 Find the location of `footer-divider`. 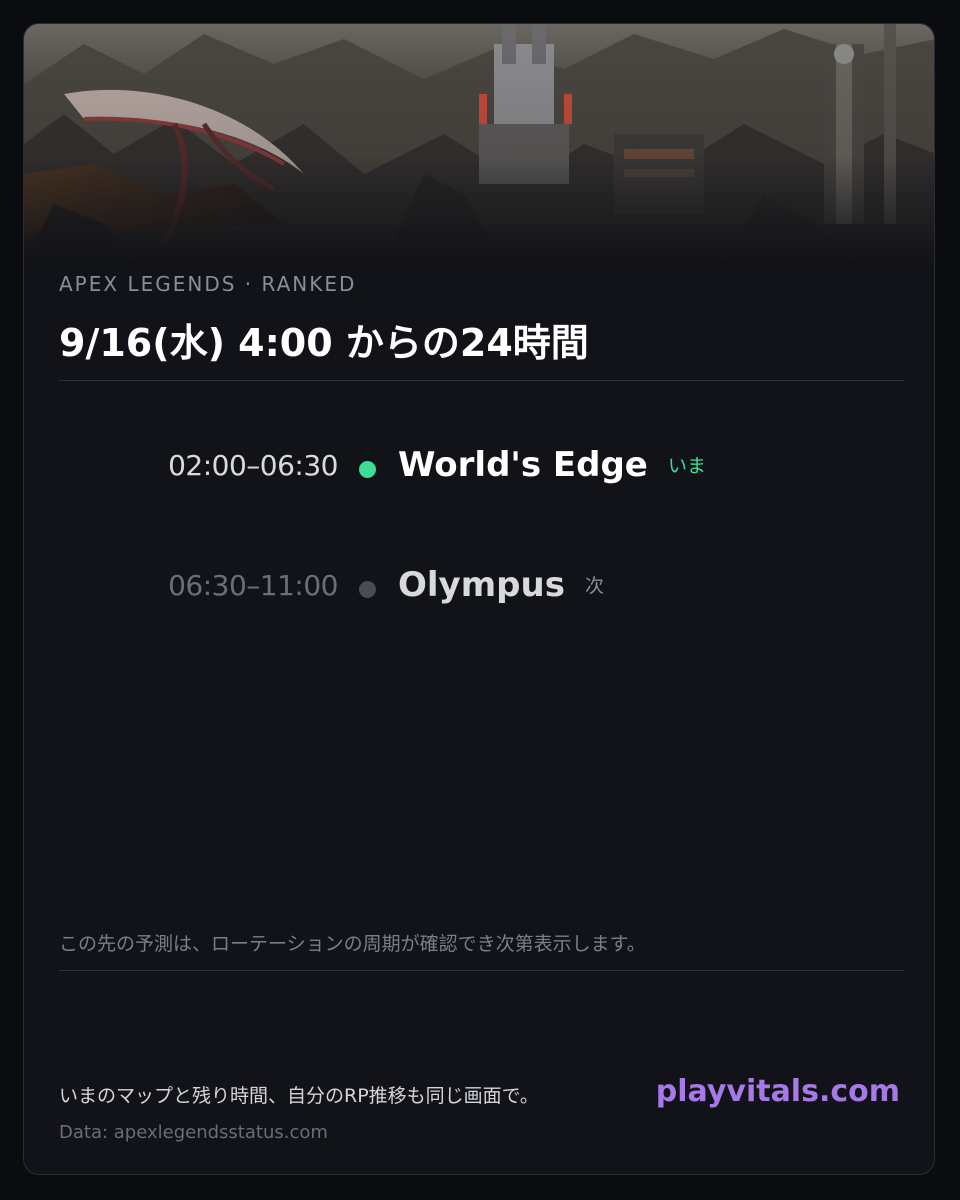

footer-divider is located at coordinates (481, 970).